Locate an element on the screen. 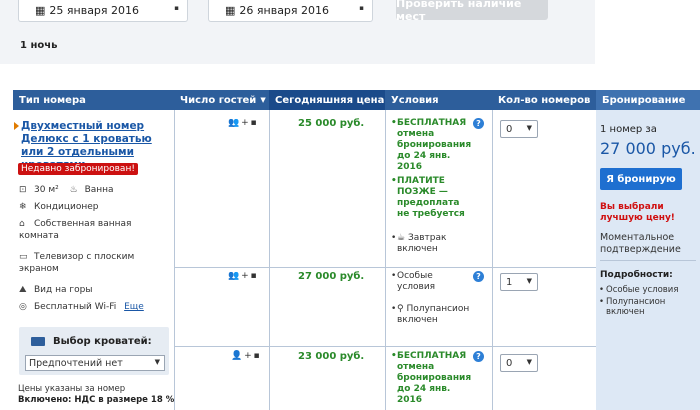 This screenshot has width=700, height=410. bed-choice-title: Выбор кроватей: is located at coordinates (91, 341).